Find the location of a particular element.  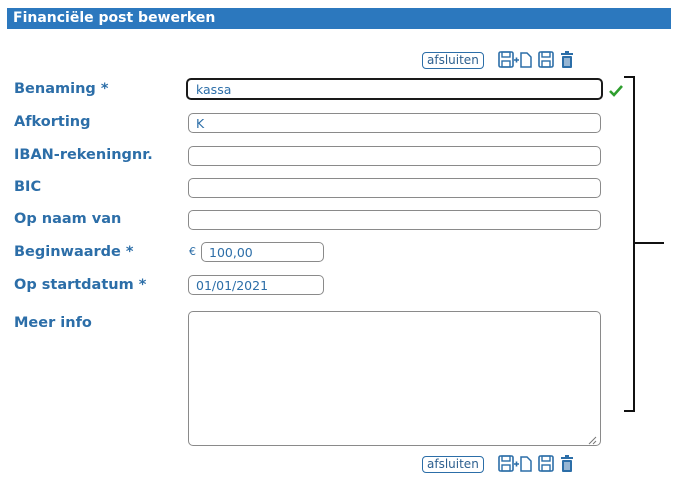

label-op-naam-van: Op naam van is located at coordinates (68, 219).